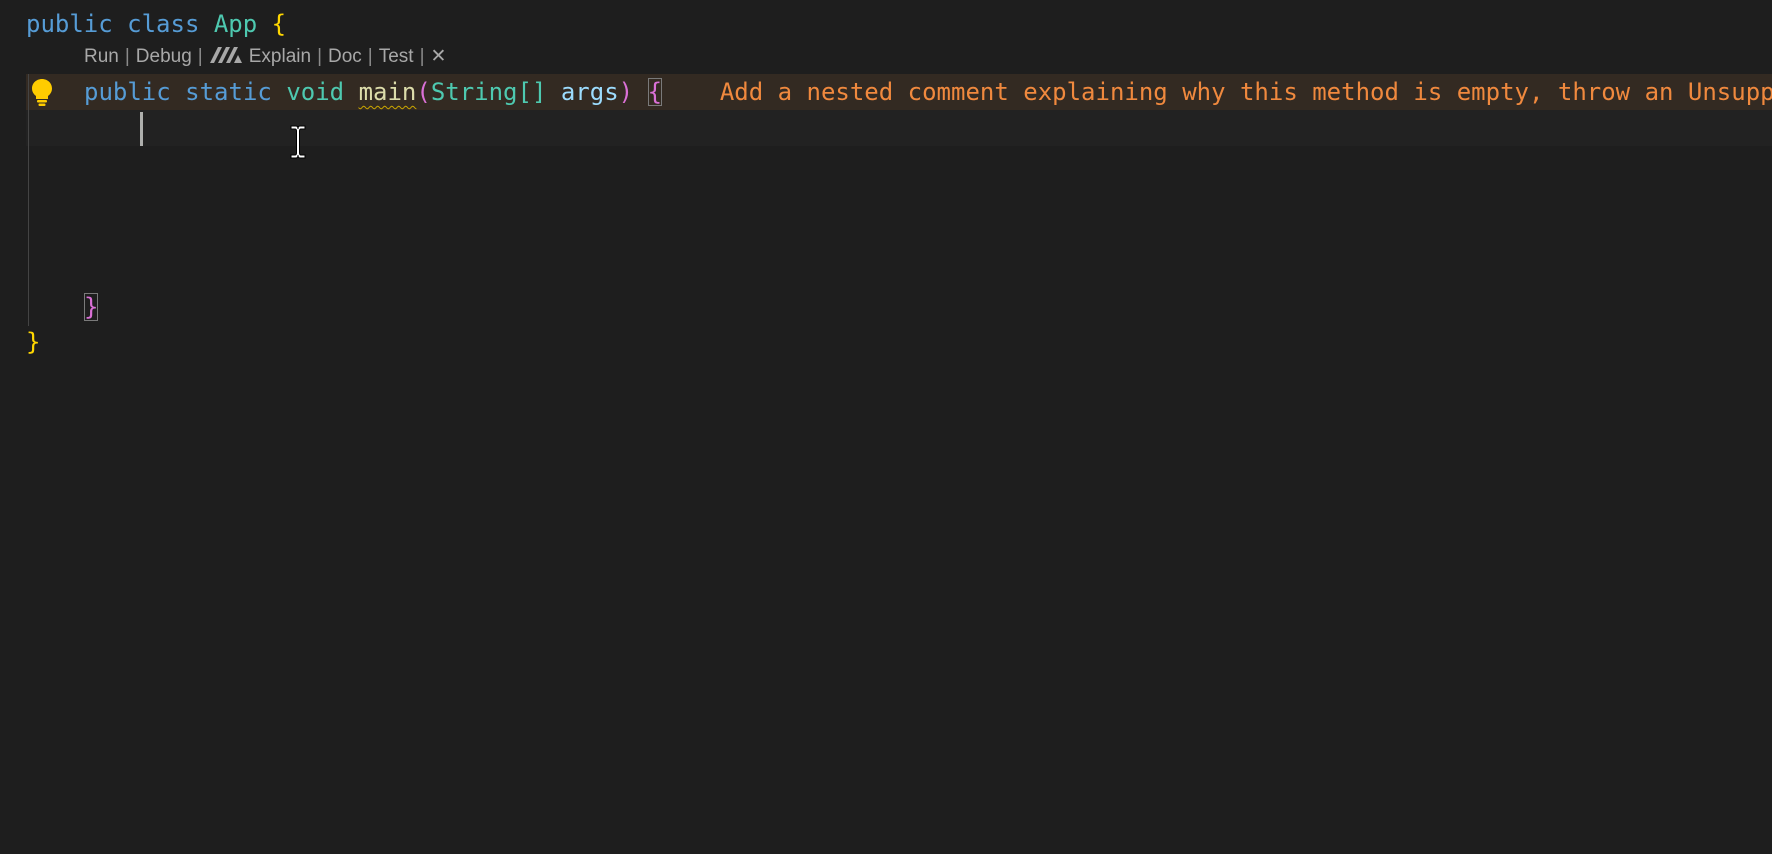 The height and width of the screenshot is (854, 1772). Describe the element at coordinates (388, 92) in the screenshot. I see `method-name: main` at that location.